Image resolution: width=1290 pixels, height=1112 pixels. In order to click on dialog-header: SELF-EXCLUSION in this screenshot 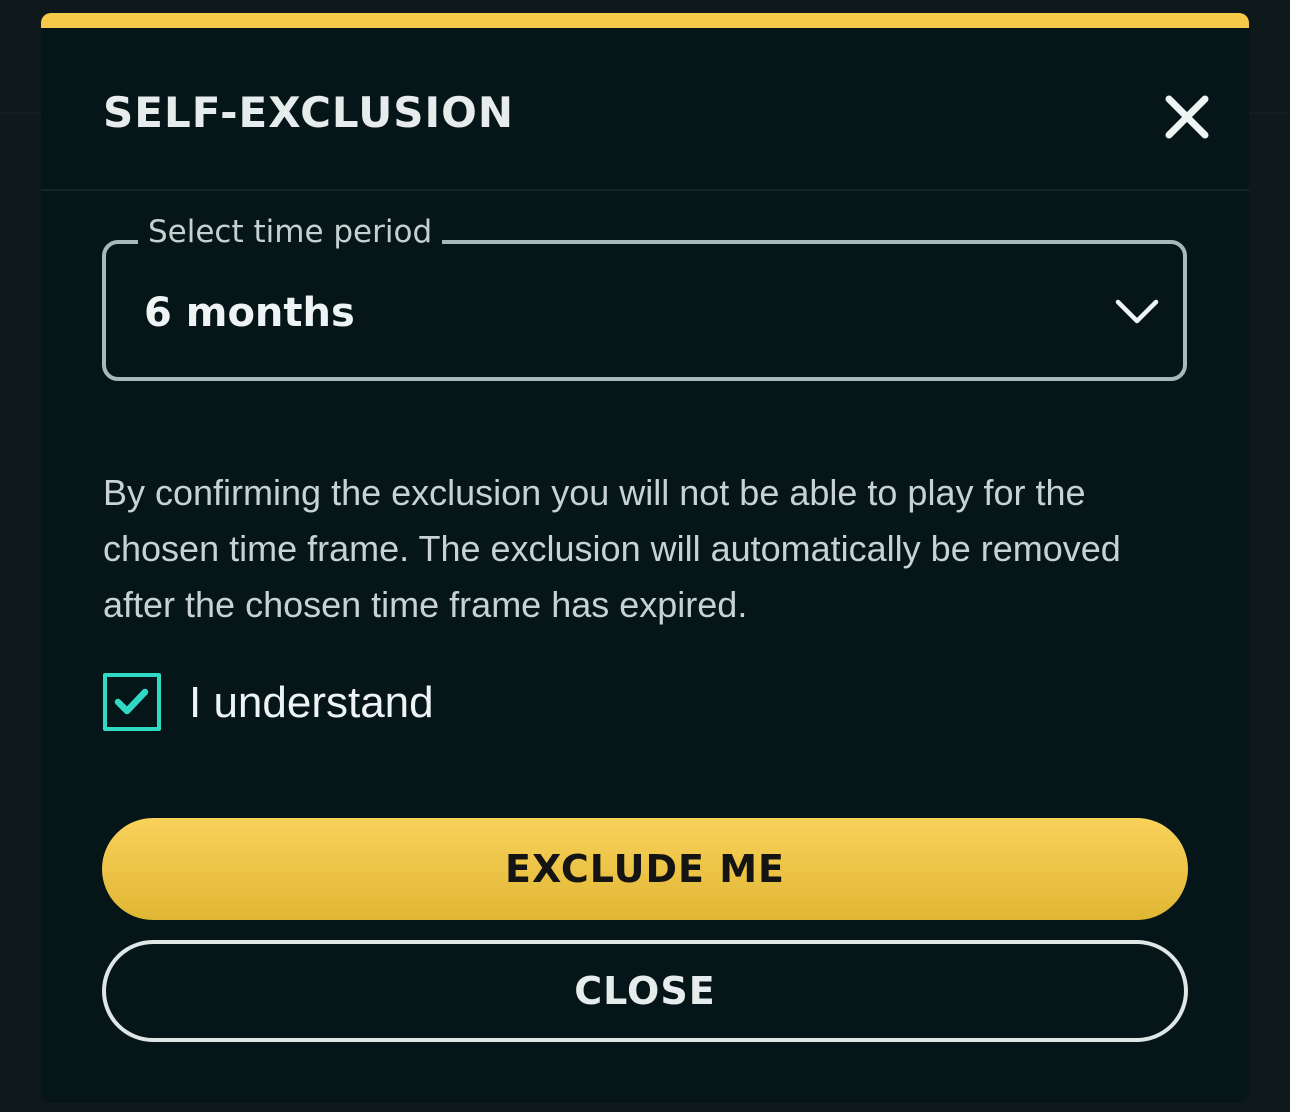, I will do `click(645, 109)`.